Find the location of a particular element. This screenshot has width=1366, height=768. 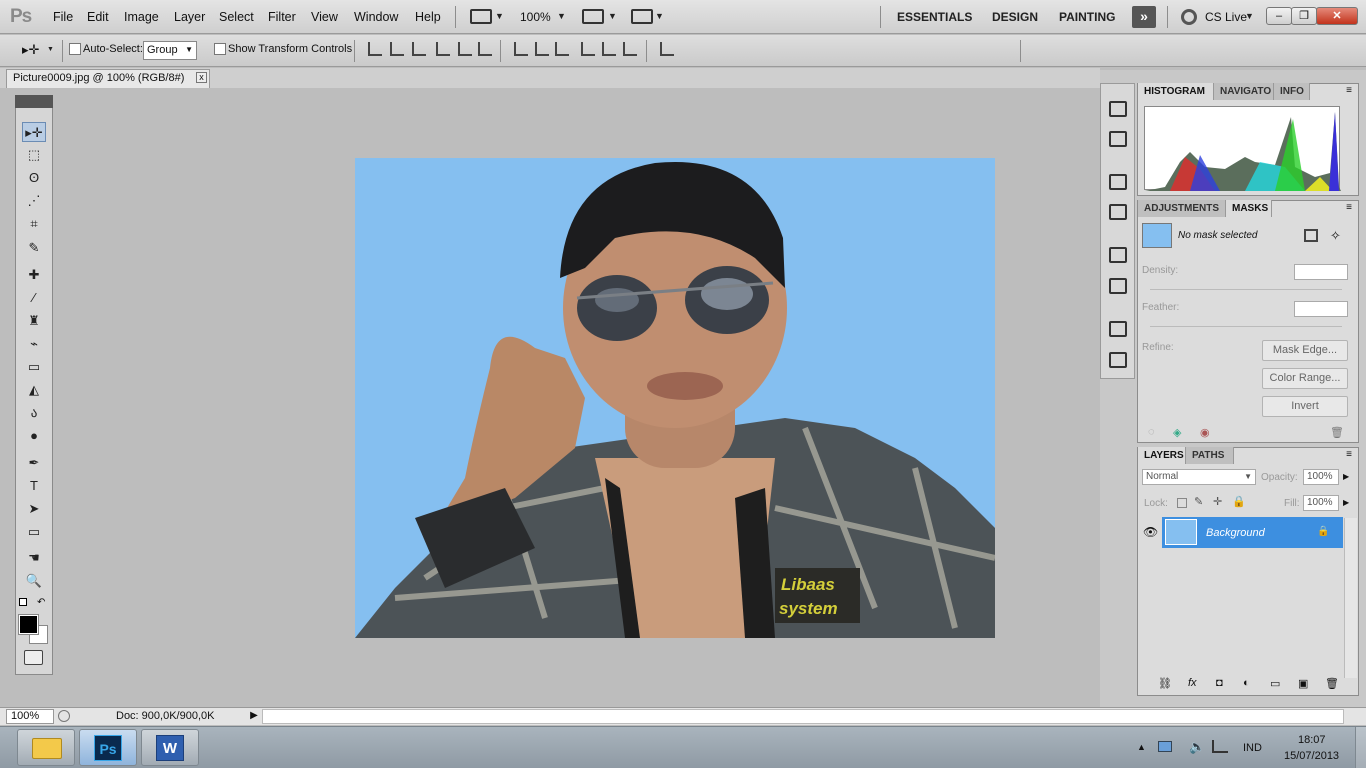

history-panel-icon is located at coordinates (1118, 109).